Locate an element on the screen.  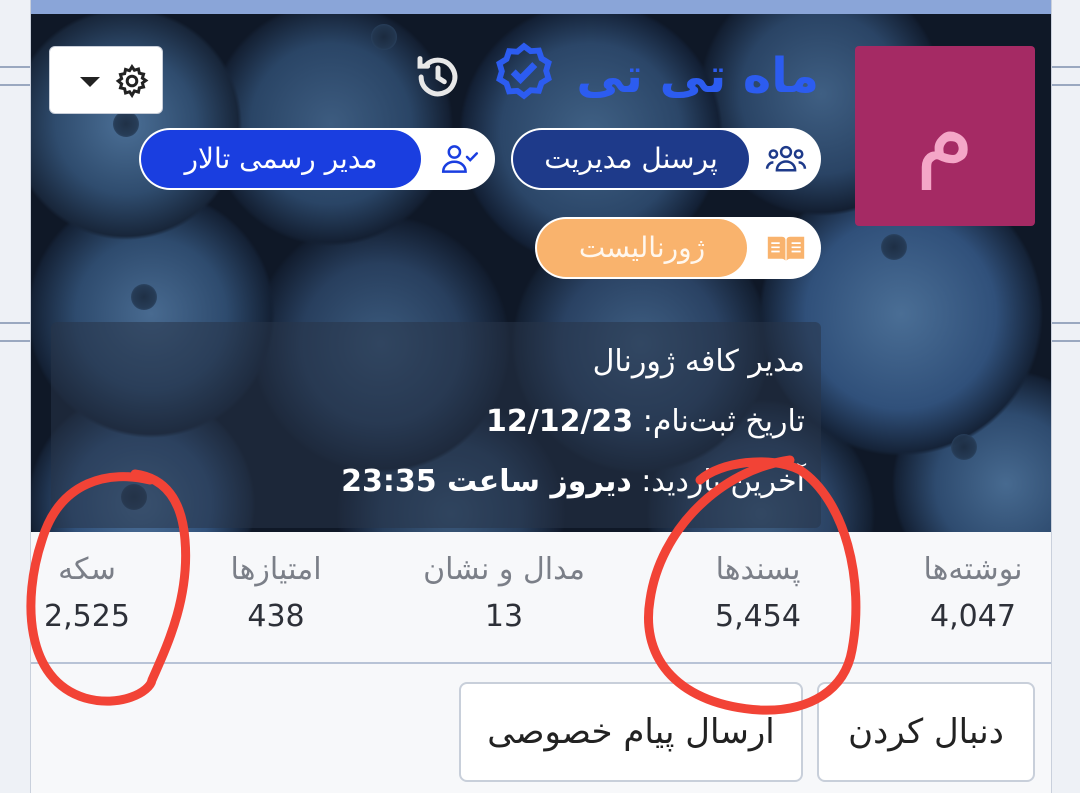
stat-posts: نوشته‌ها 4,047 is located at coordinates (962, 583).